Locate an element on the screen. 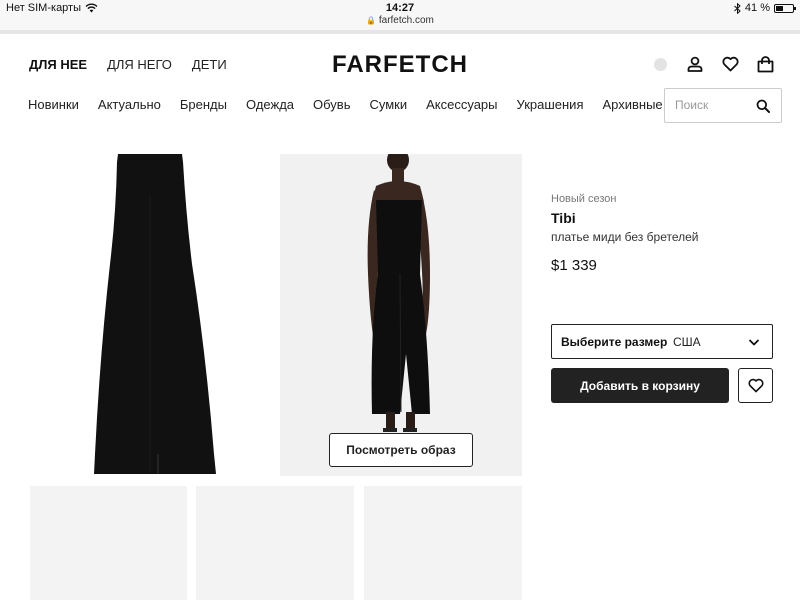  url-text: farfetch.com is located at coordinates (406, 20).